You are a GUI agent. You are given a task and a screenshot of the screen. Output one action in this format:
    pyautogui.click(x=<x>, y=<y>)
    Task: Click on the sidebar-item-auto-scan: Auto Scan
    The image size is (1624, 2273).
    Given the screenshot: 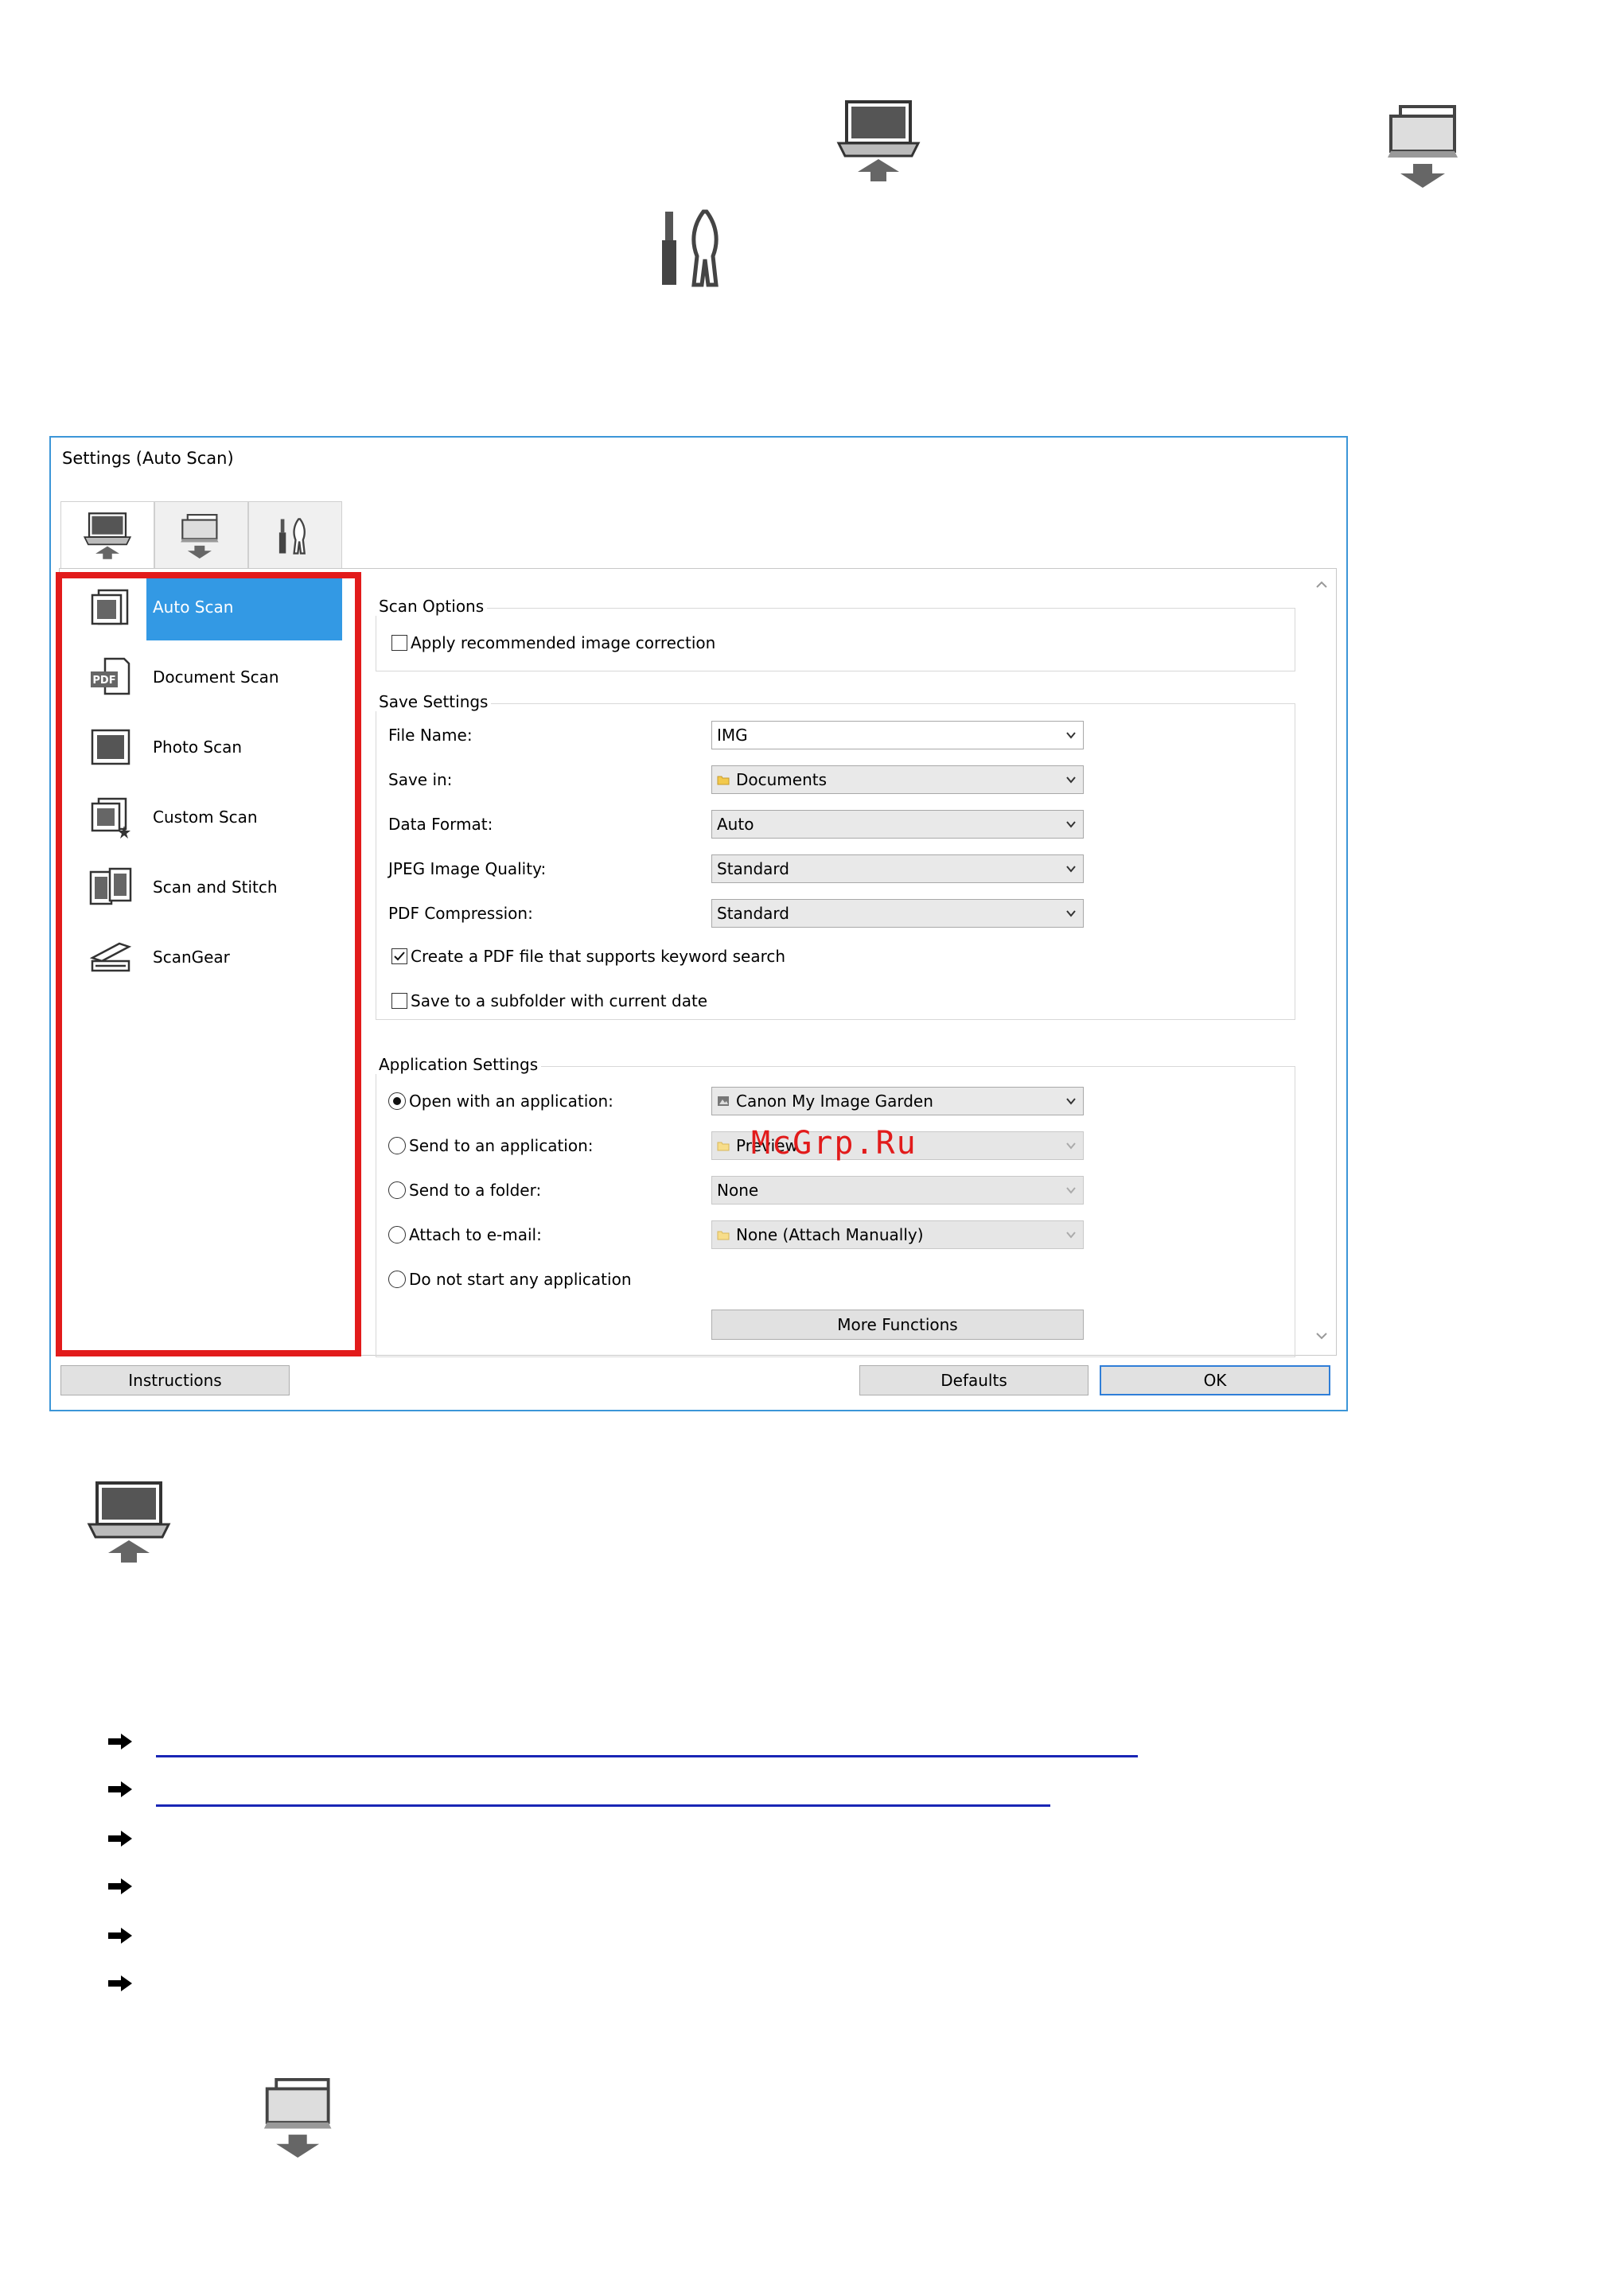 What is the action you would take?
    pyautogui.click(x=209, y=607)
    